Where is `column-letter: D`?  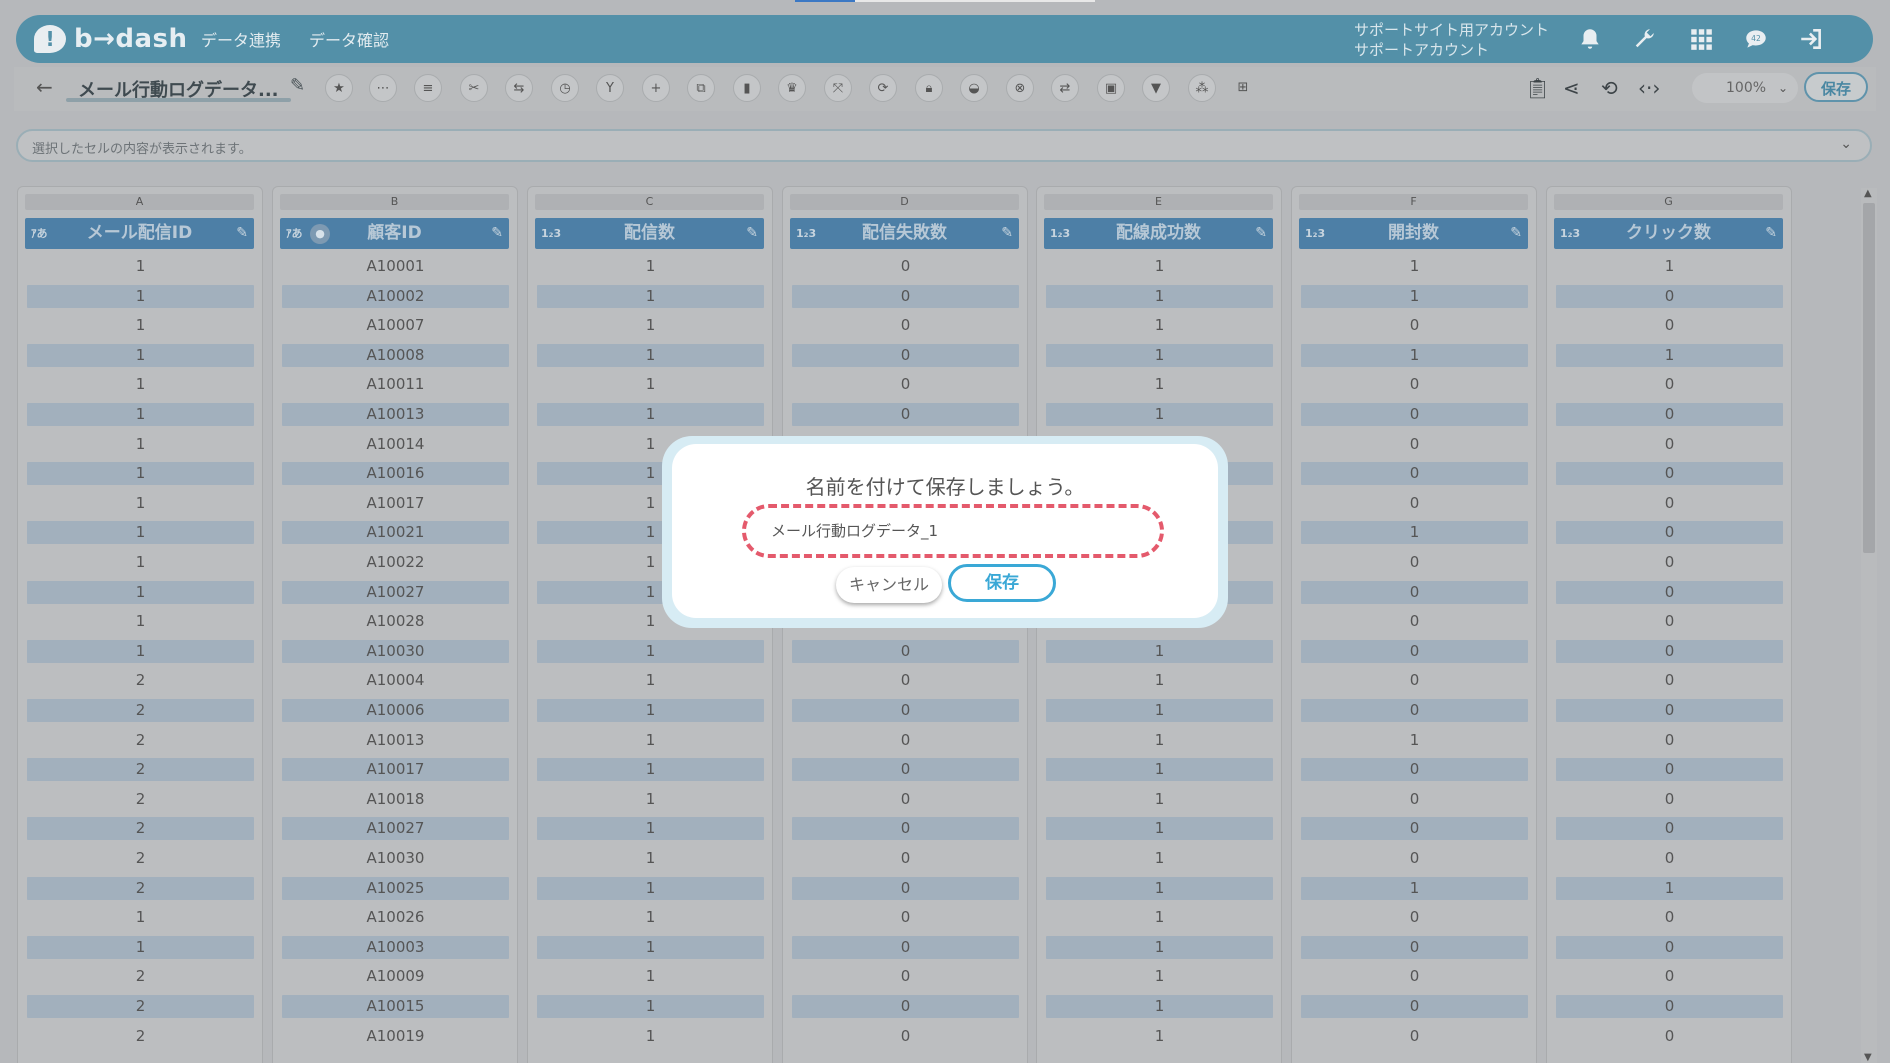 column-letter: D is located at coordinates (904, 202).